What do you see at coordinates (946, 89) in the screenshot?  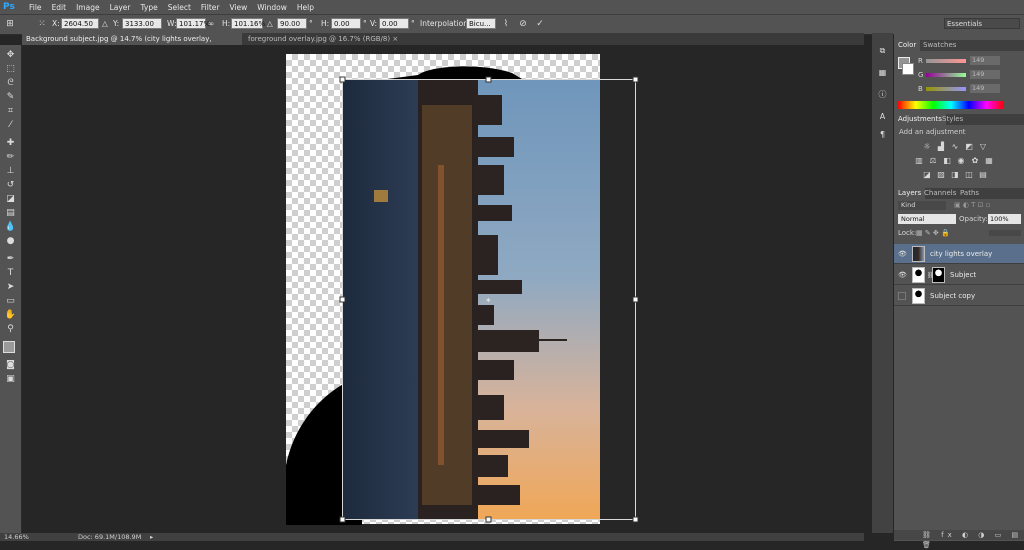 I see `b-slider` at bounding box center [946, 89].